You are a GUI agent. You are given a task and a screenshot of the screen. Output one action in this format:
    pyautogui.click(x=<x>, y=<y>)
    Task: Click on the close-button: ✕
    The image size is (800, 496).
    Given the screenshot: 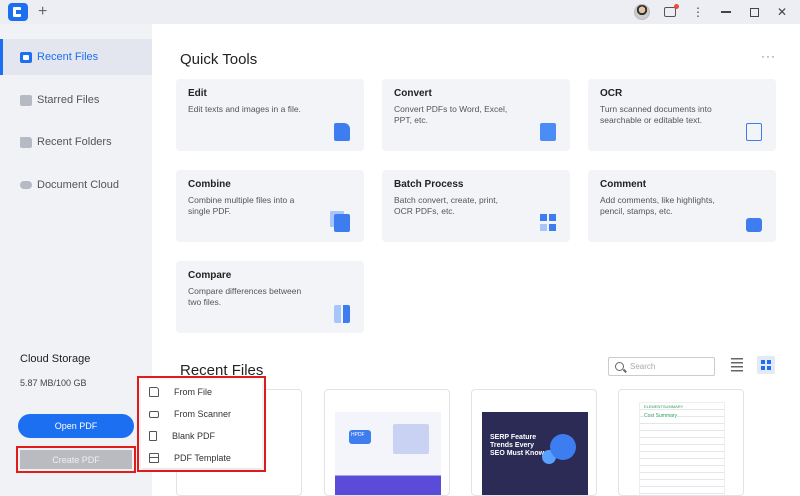 What is the action you would take?
    pyautogui.click(x=782, y=12)
    